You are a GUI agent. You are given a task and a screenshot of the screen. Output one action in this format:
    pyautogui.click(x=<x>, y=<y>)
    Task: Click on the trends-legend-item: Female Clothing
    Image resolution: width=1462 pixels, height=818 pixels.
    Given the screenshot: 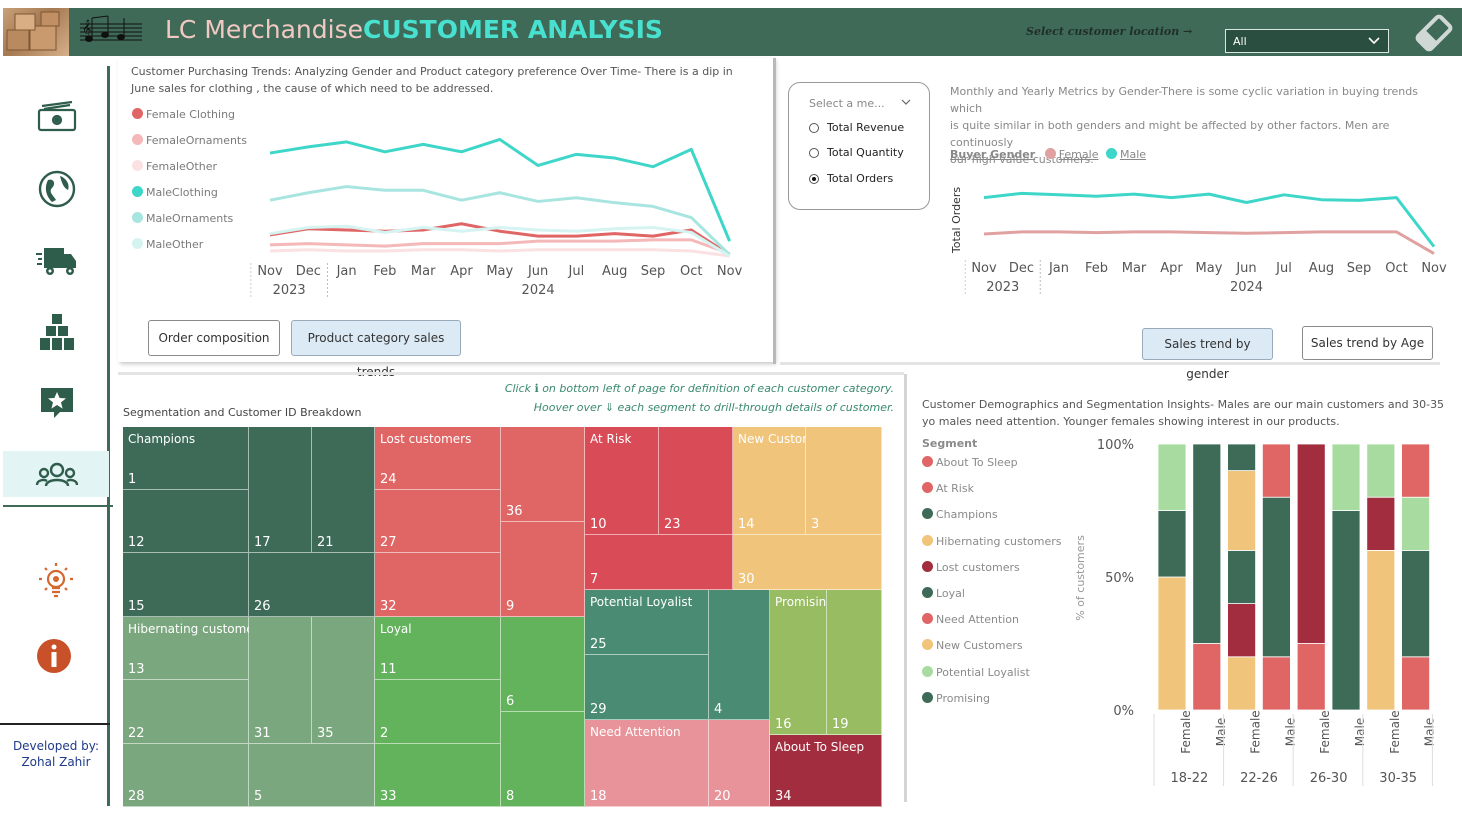 What is the action you would take?
    pyautogui.click(x=183, y=114)
    